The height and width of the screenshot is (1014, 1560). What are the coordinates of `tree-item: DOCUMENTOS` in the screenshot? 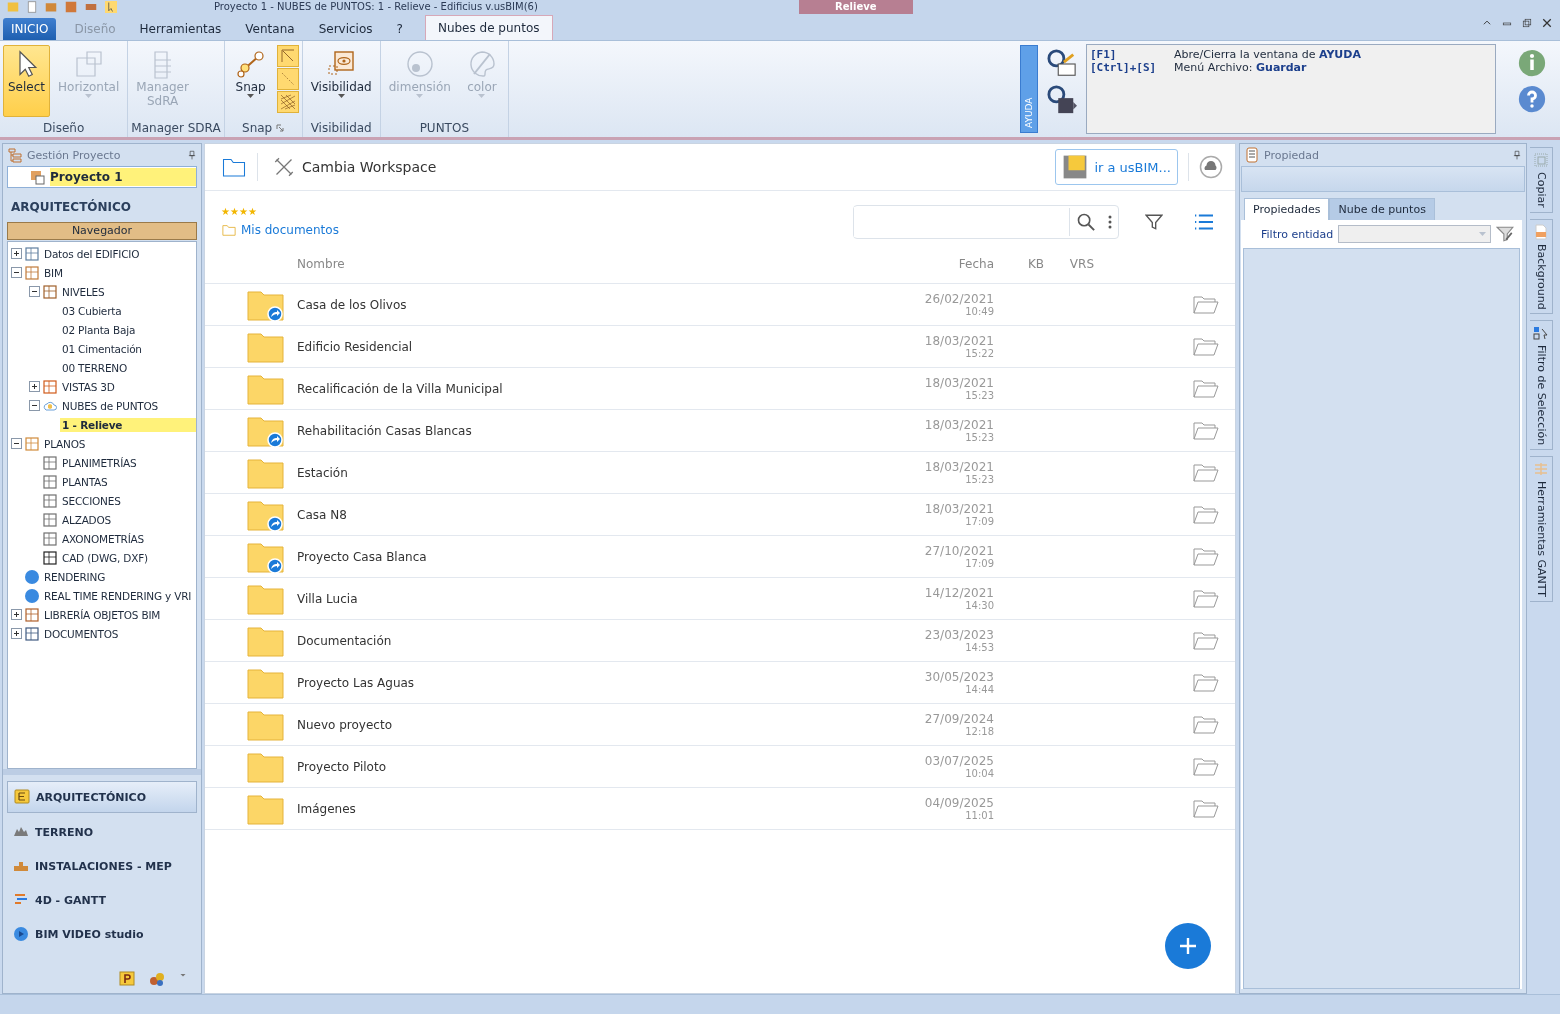 It's located at (81, 633).